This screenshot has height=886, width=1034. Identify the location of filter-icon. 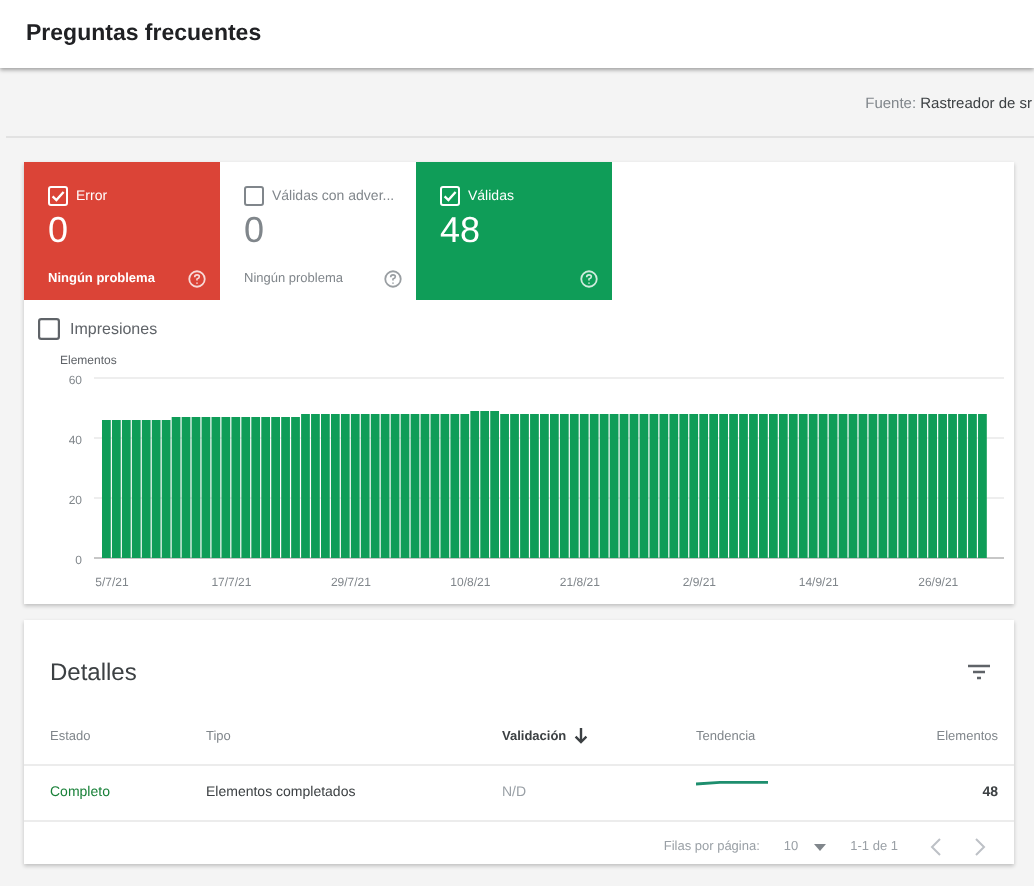
(979, 672).